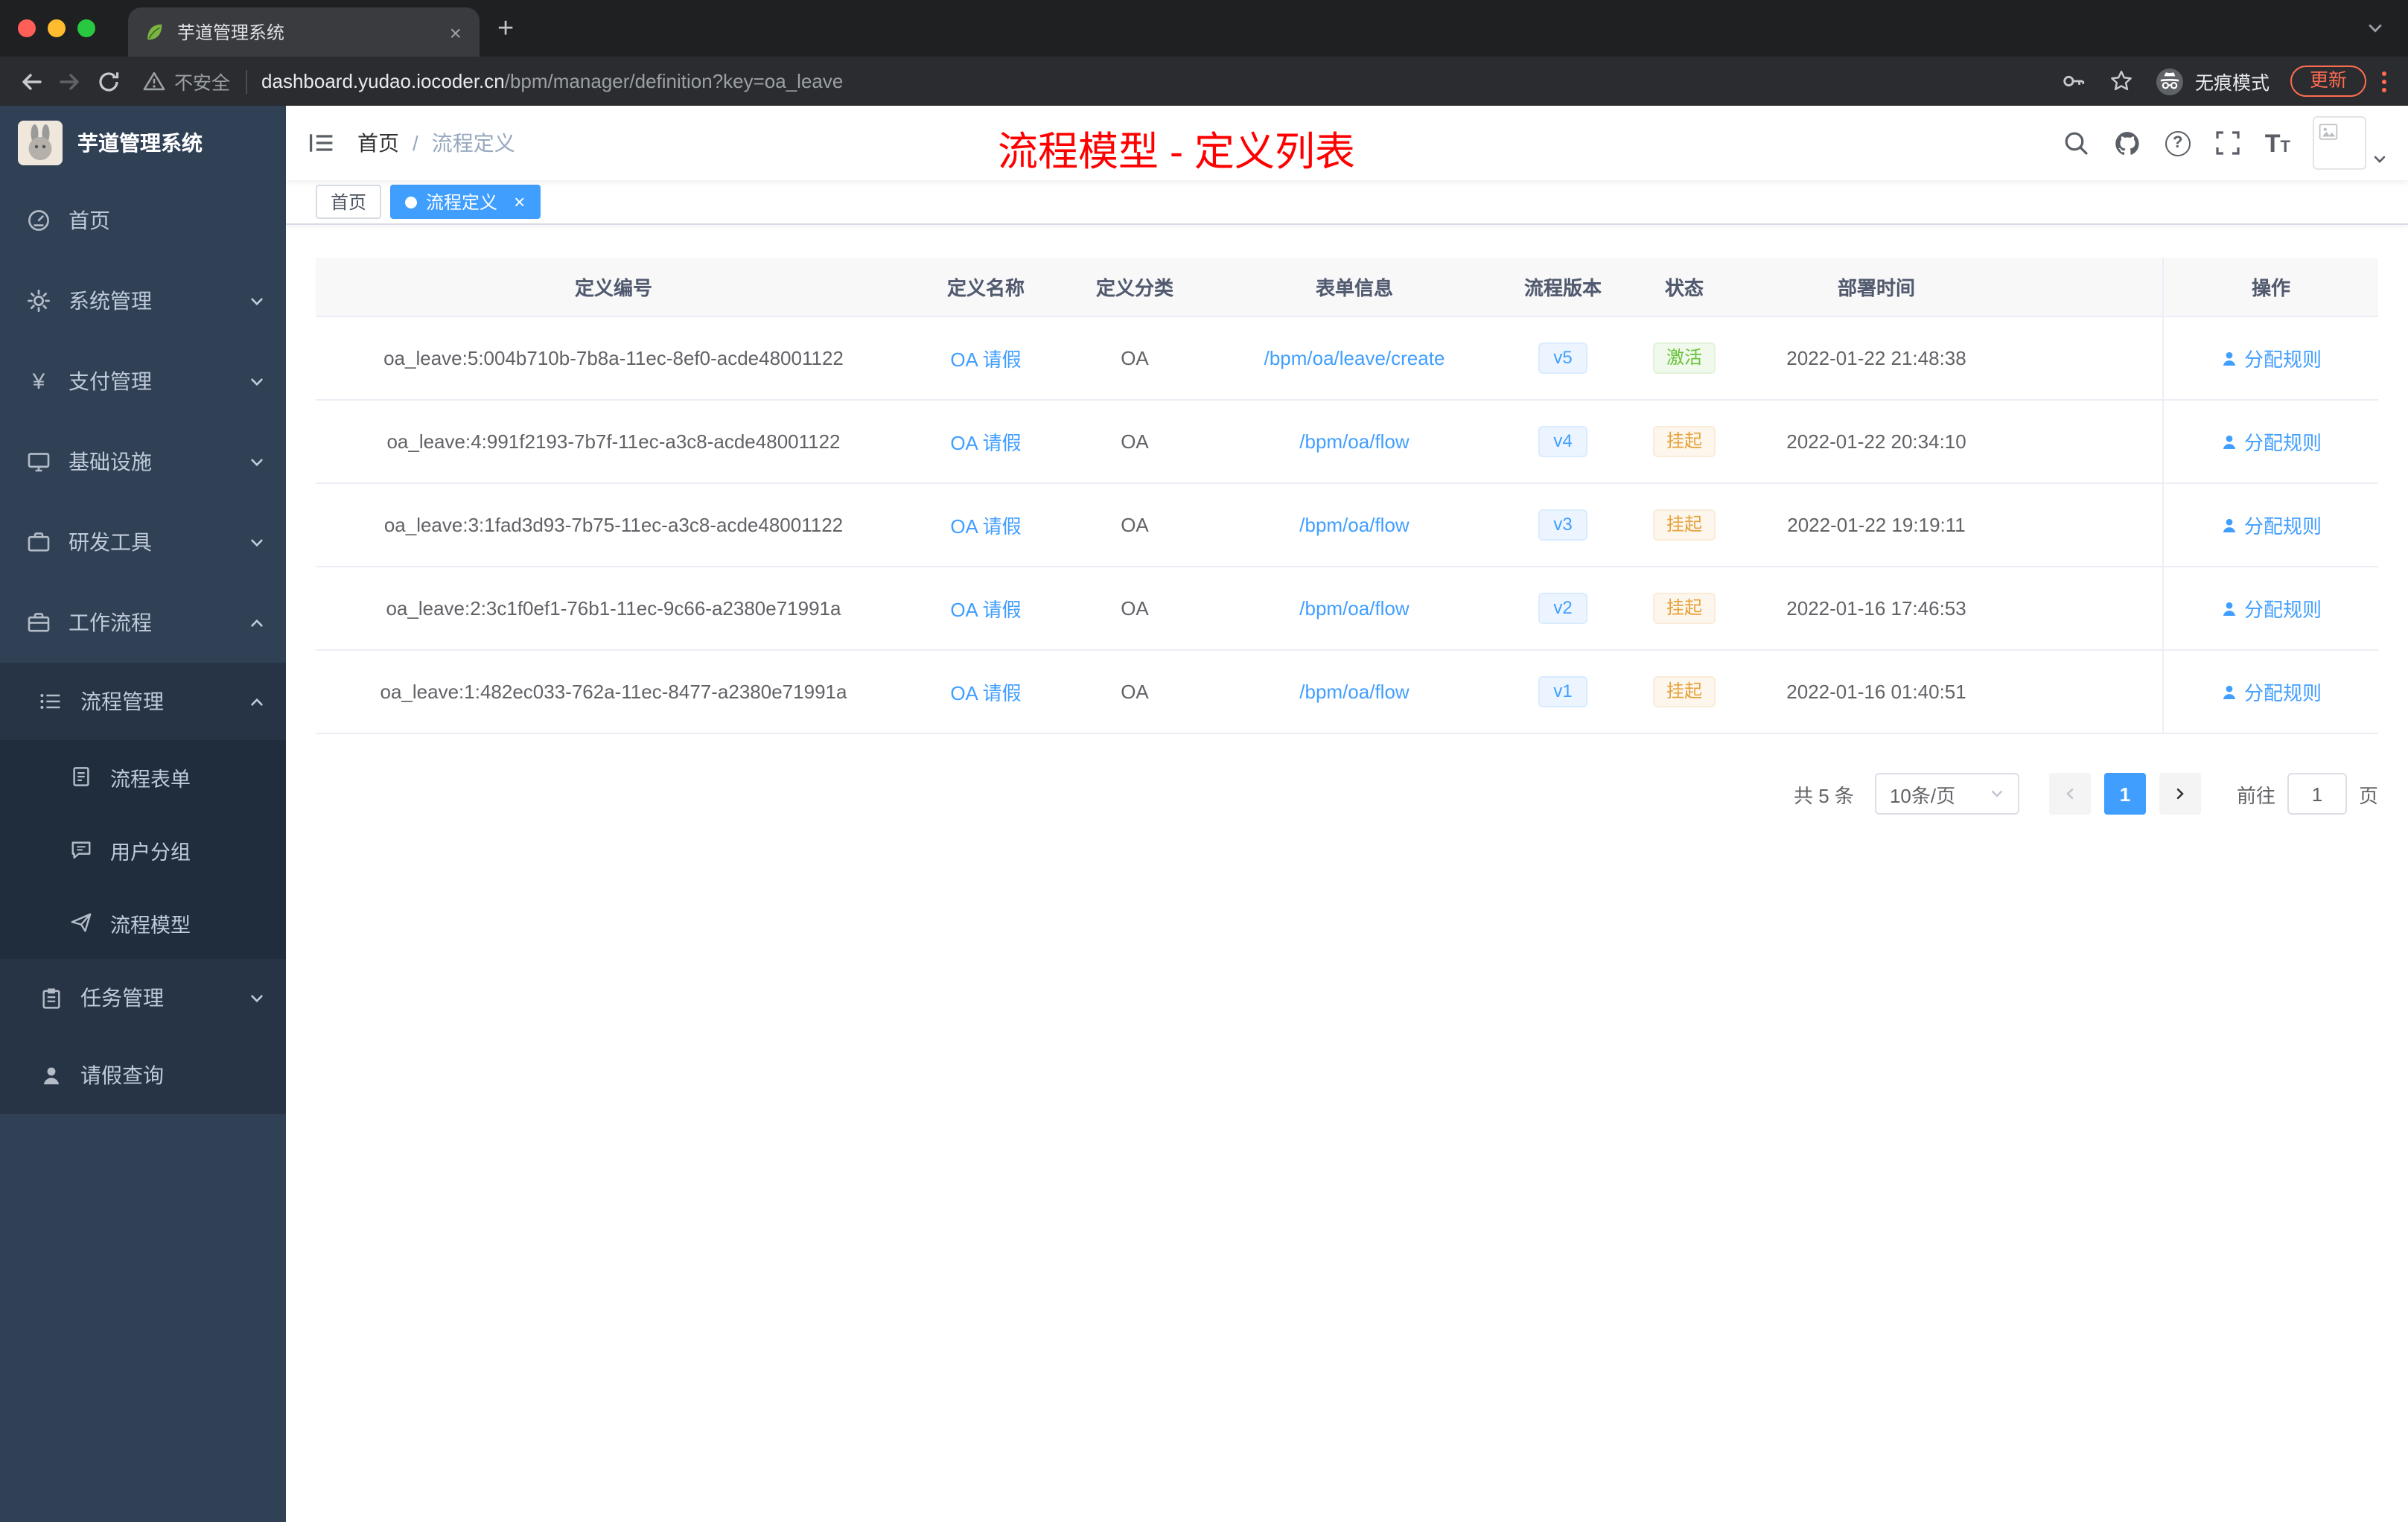 The width and height of the screenshot is (2408, 1522). Describe the element at coordinates (257, 622) in the screenshot. I see `chevron-up-icon` at that location.